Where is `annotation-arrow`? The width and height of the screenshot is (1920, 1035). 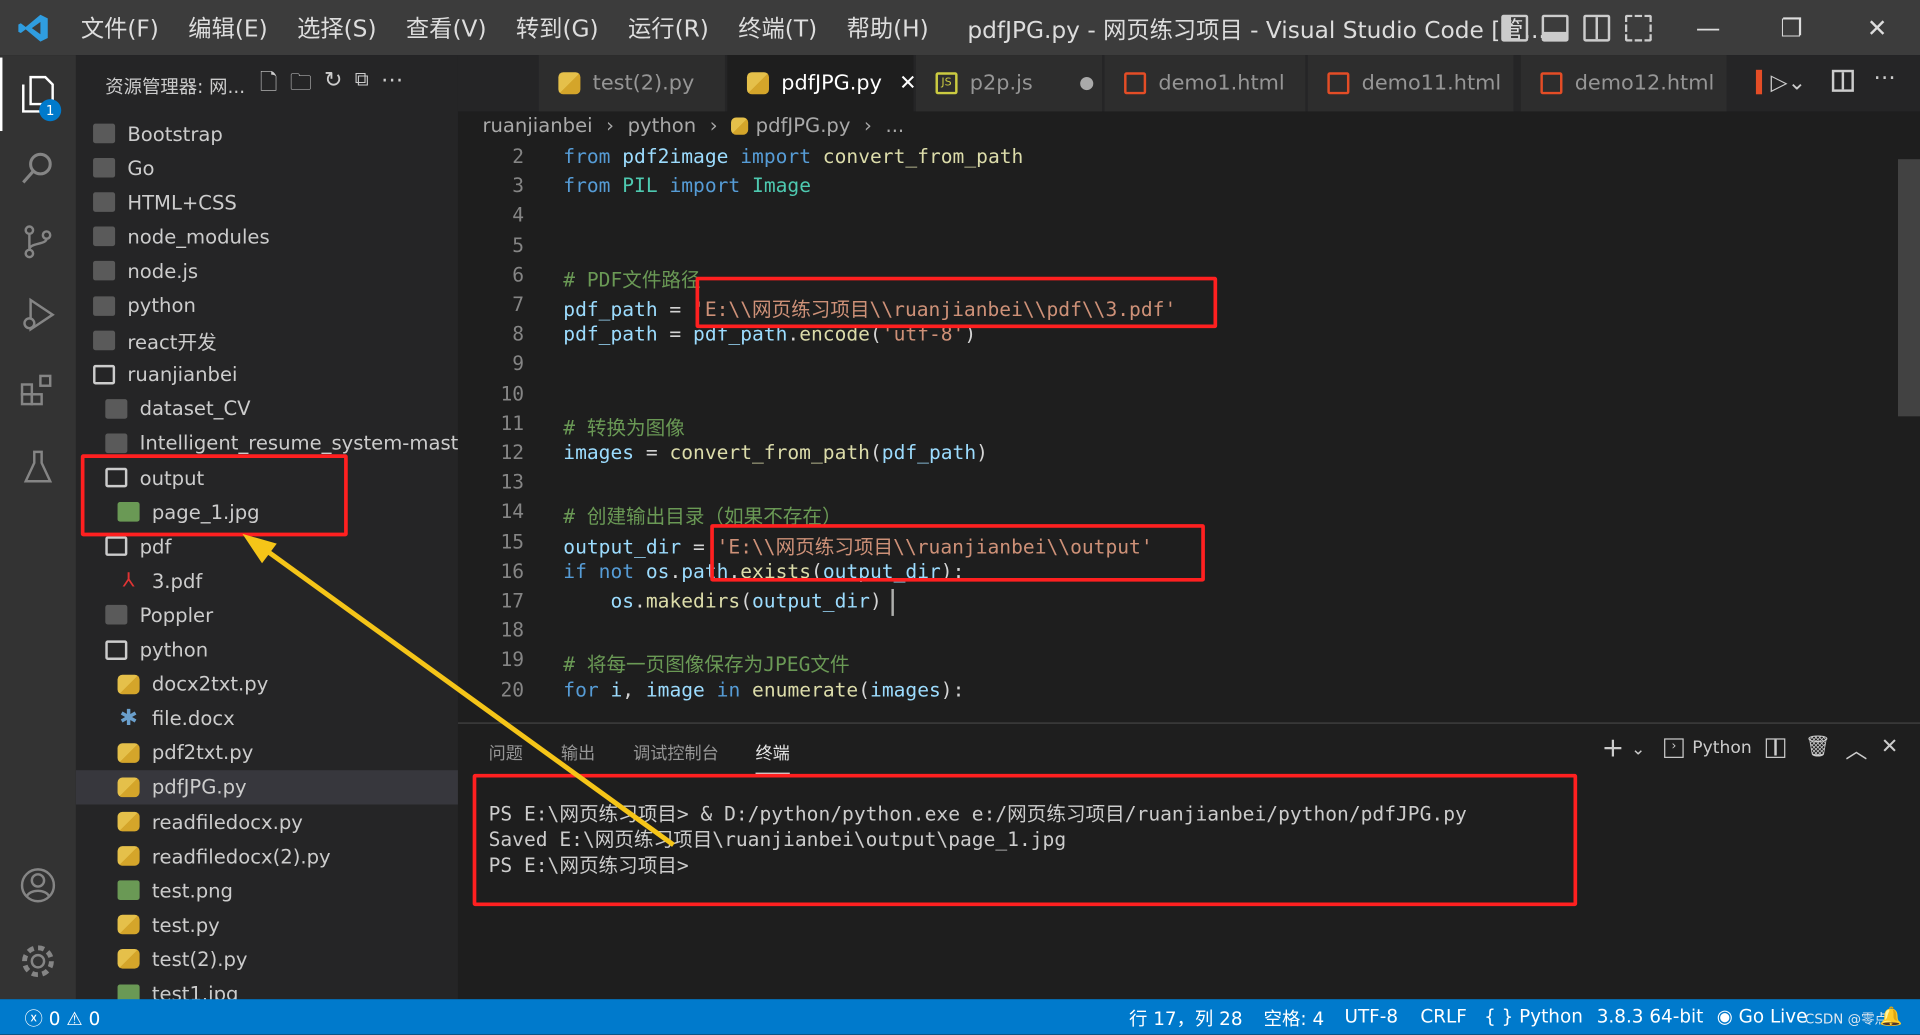
annotation-arrow is located at coordinates (458, 690).